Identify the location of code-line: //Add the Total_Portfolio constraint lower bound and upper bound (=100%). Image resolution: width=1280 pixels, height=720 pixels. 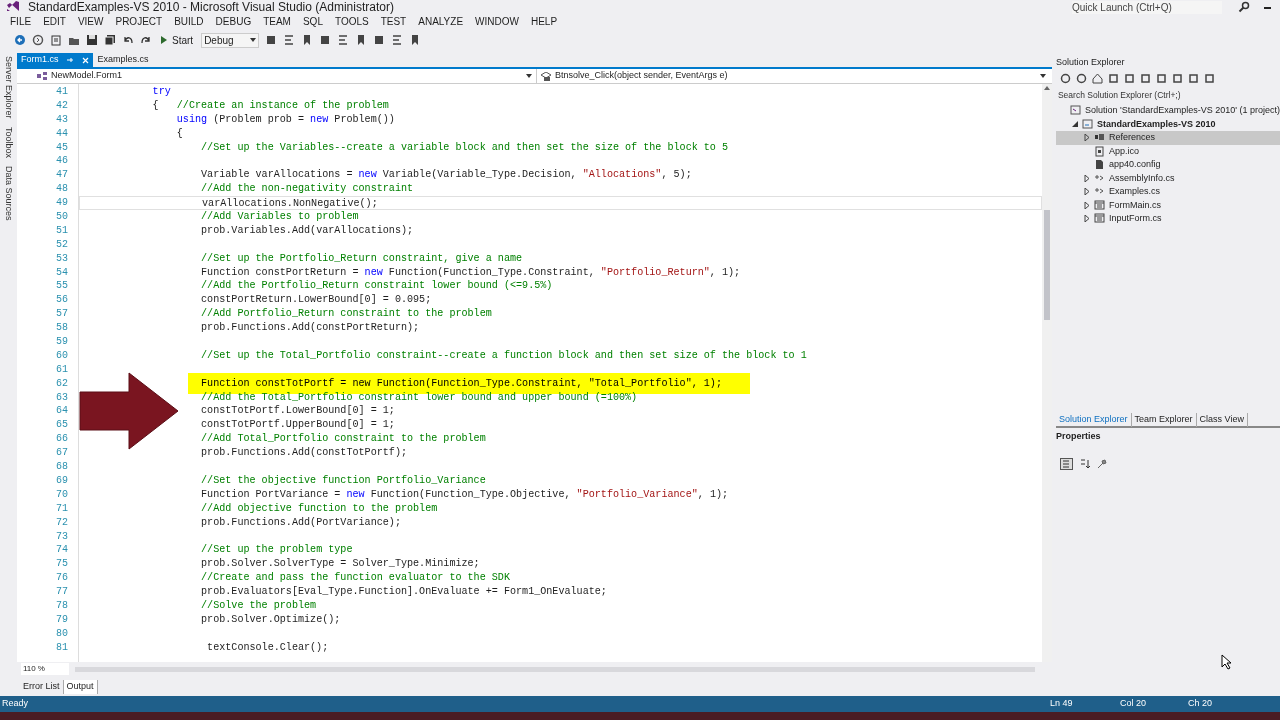
(419, 397).